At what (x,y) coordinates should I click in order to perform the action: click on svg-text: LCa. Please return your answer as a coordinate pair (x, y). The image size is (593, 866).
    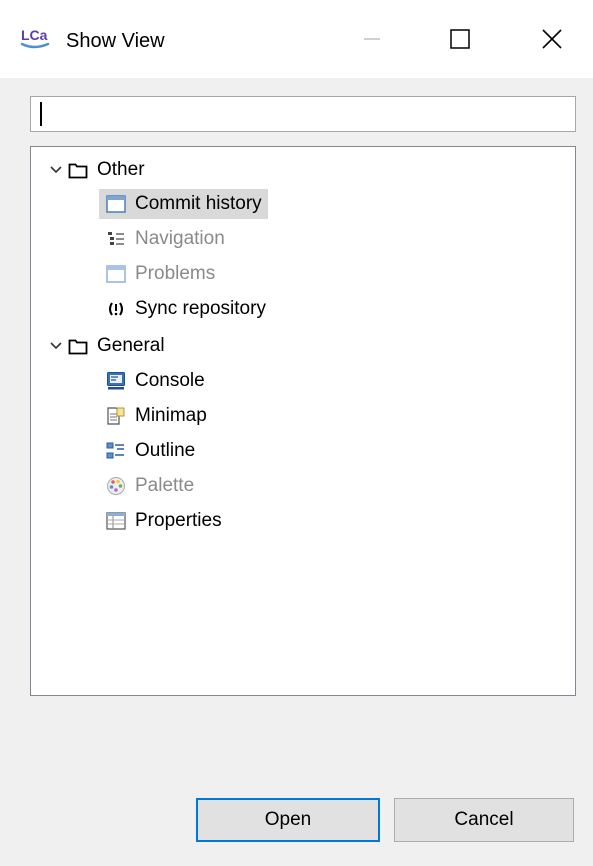
    Looking at the image, I should click on (34, 35).